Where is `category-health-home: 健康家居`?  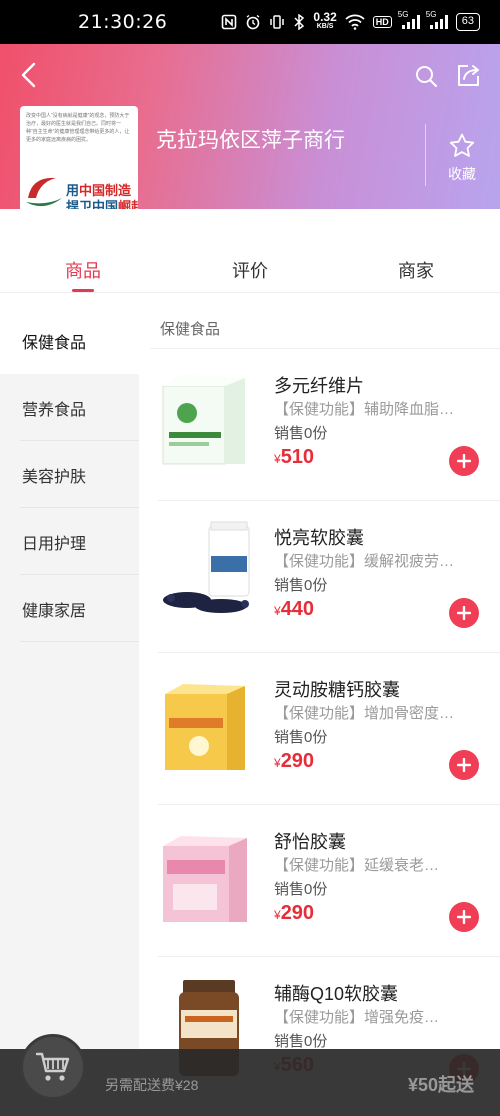
category-health-home: 健康家居 is located at coordinates (69, 608).